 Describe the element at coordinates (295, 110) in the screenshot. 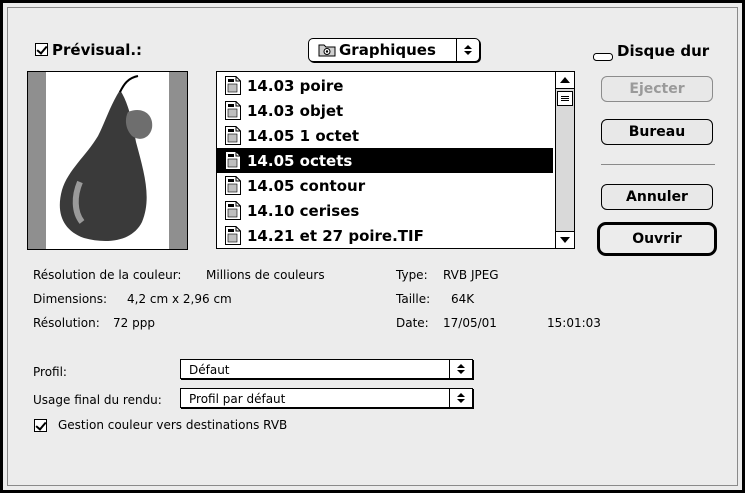

I see `file-name: 14.03 objet` at that location.